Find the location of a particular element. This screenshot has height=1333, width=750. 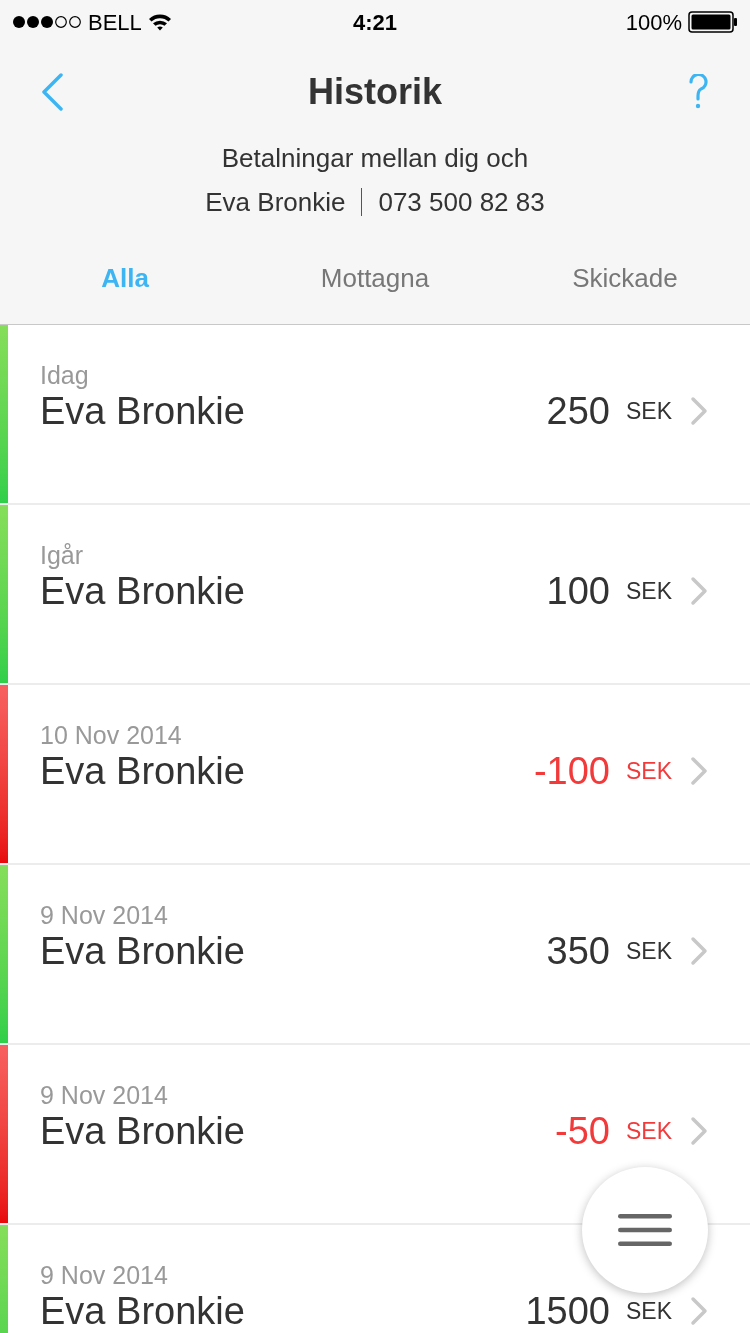

status-time: 4:21 is located at coordinates (374, 22).